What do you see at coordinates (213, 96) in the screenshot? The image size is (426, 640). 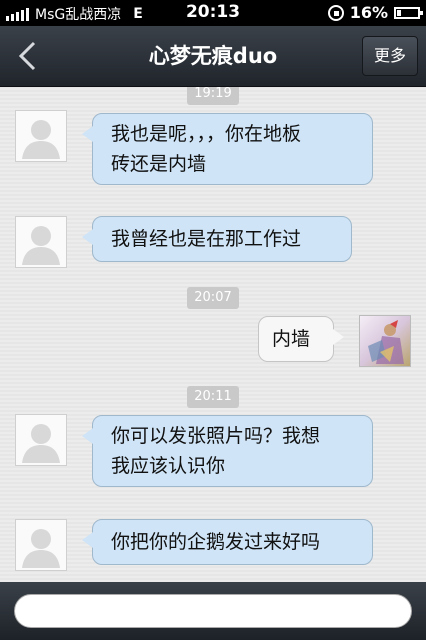 I see `timestamp: 19:19` at bounding box center [213, 96].